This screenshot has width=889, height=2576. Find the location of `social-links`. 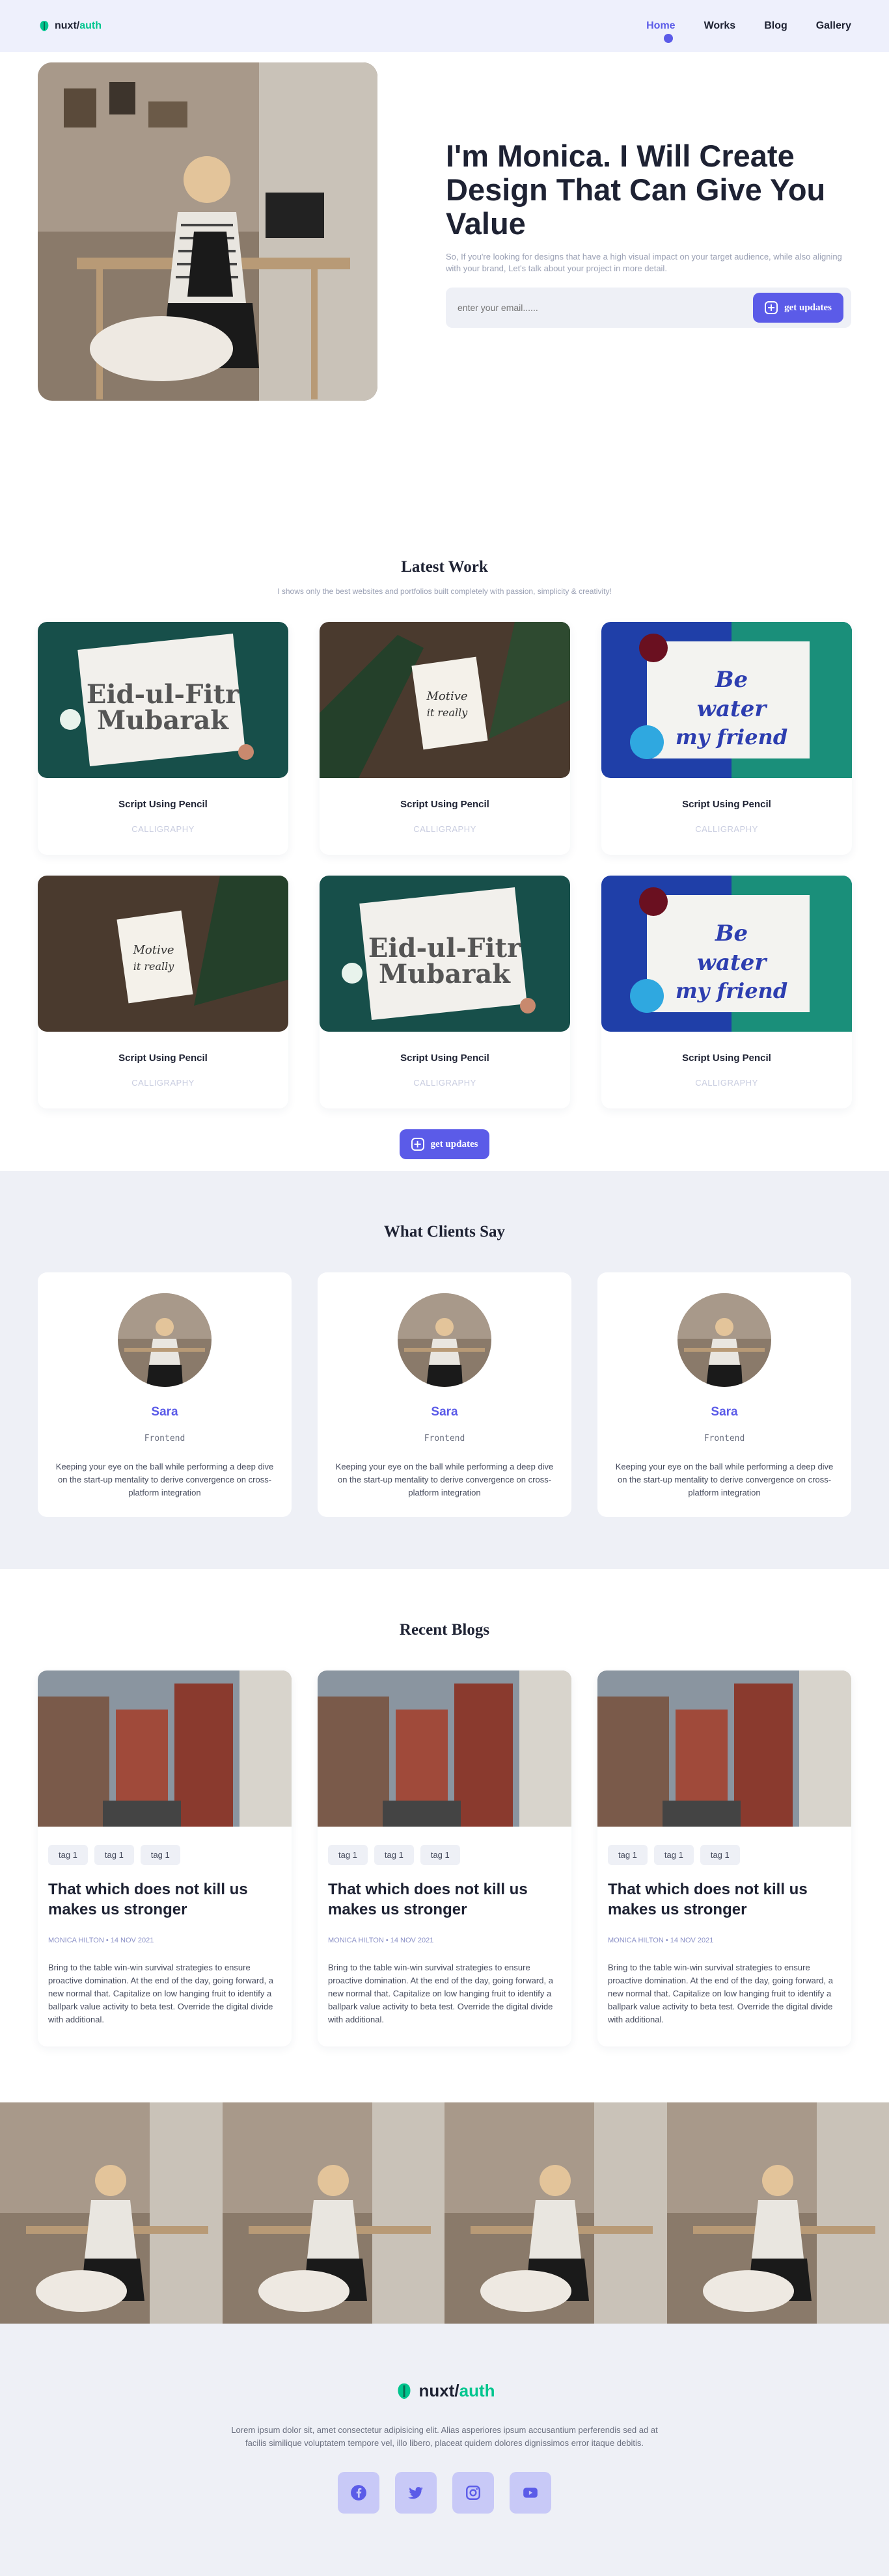

social-links is located at coordinates (444, 2493).